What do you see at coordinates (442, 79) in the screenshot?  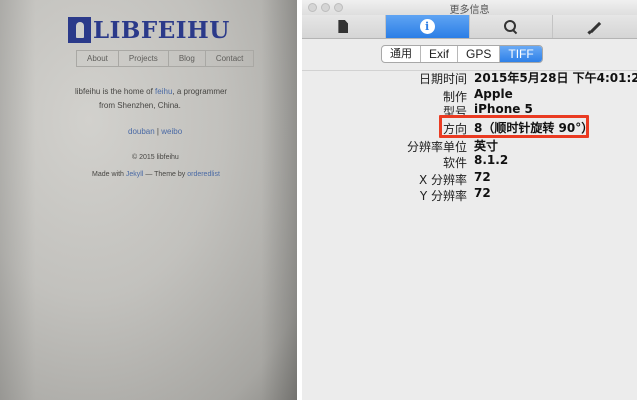 I see `row-label: 日期时间` at bounding box center [442, 79].